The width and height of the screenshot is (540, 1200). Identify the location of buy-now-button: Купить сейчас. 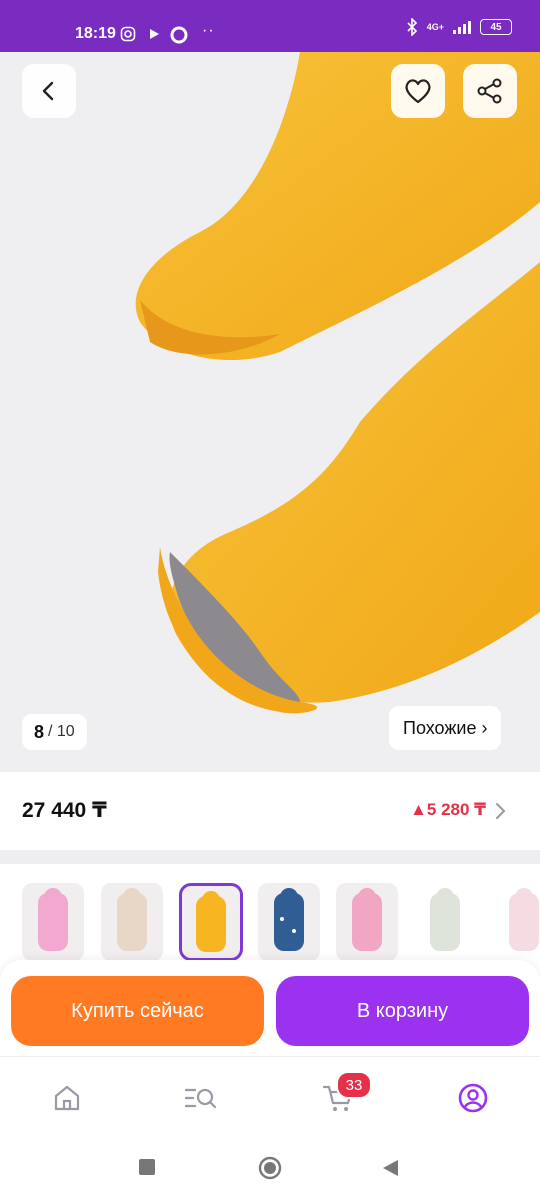
(137, 1011).